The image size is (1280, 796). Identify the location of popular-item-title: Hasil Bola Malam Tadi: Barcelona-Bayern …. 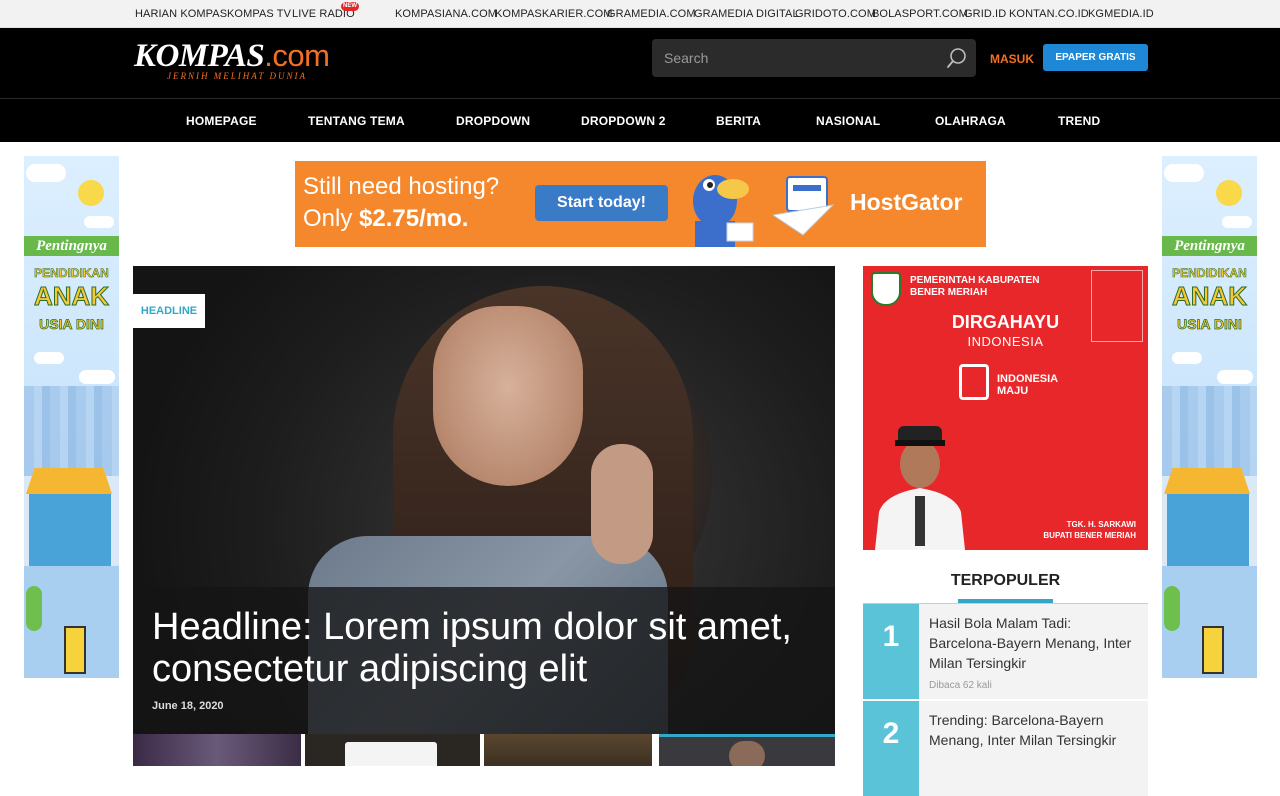
(1035, 643).